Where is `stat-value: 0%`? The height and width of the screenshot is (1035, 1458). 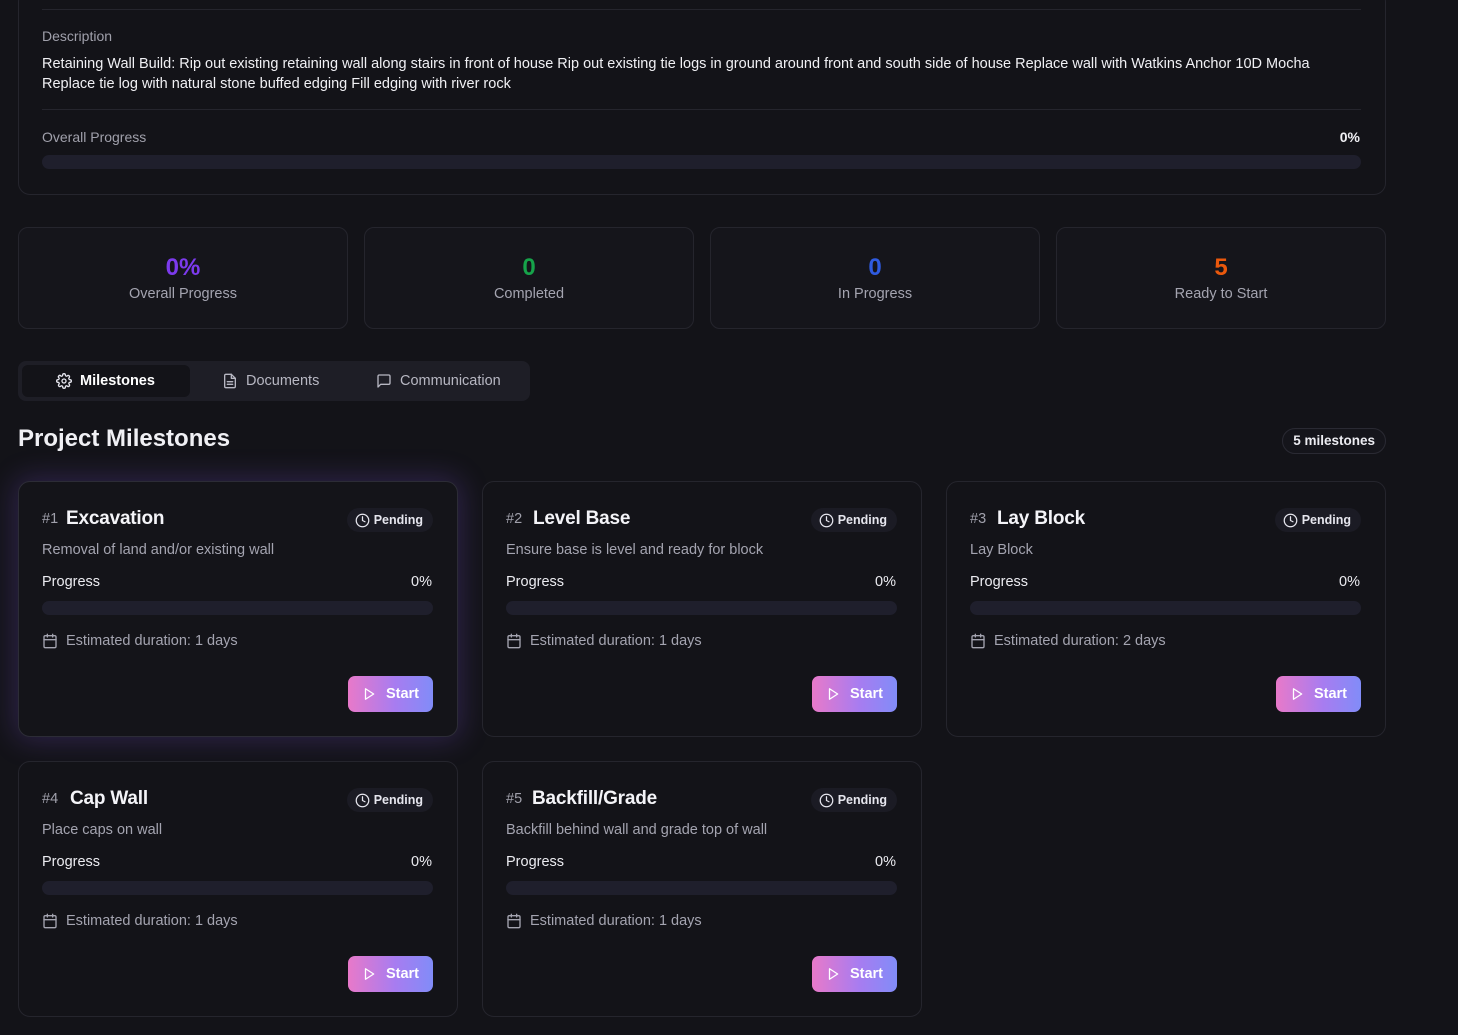
stat-value: 0% is located at coordinates (183, 267).